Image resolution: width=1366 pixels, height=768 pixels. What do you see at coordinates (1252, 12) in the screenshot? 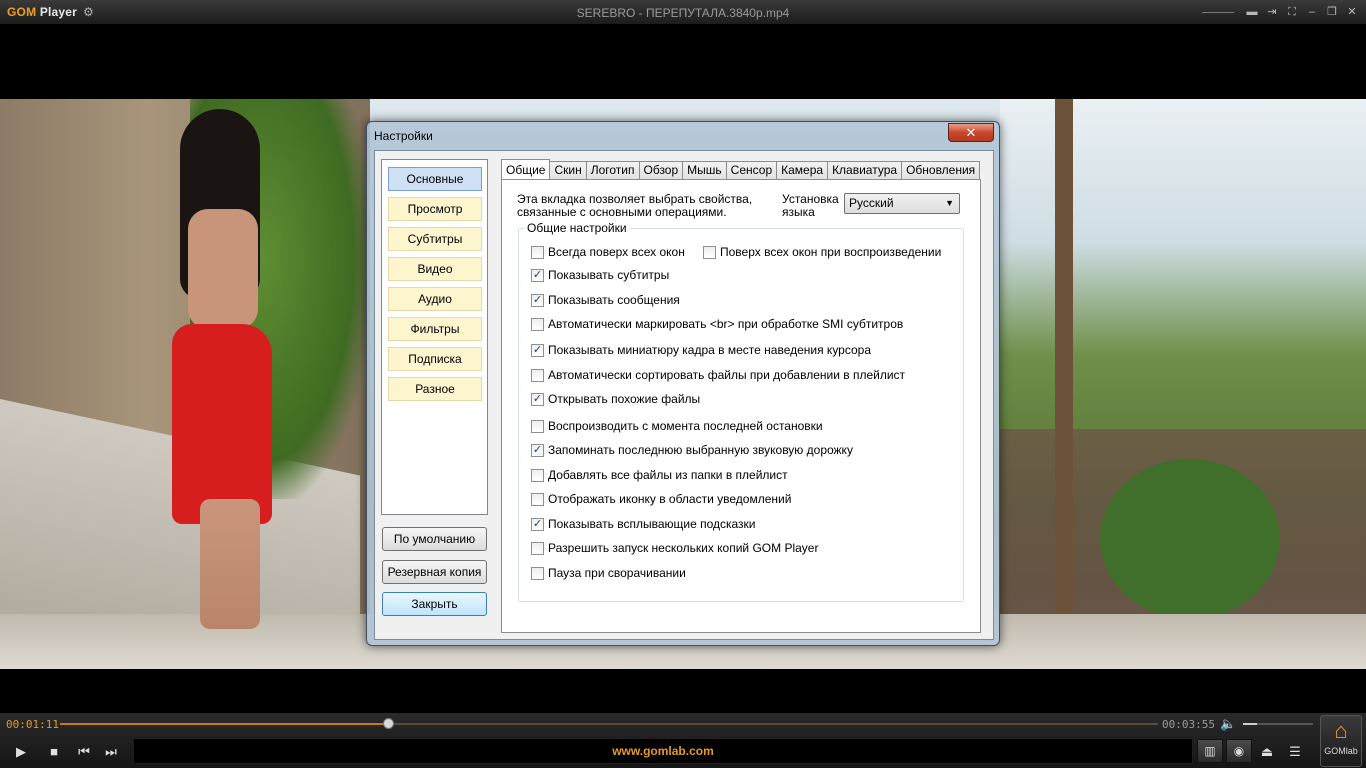
I see `mini-mode-icon: ▬` at bounding box center [1252, 12].